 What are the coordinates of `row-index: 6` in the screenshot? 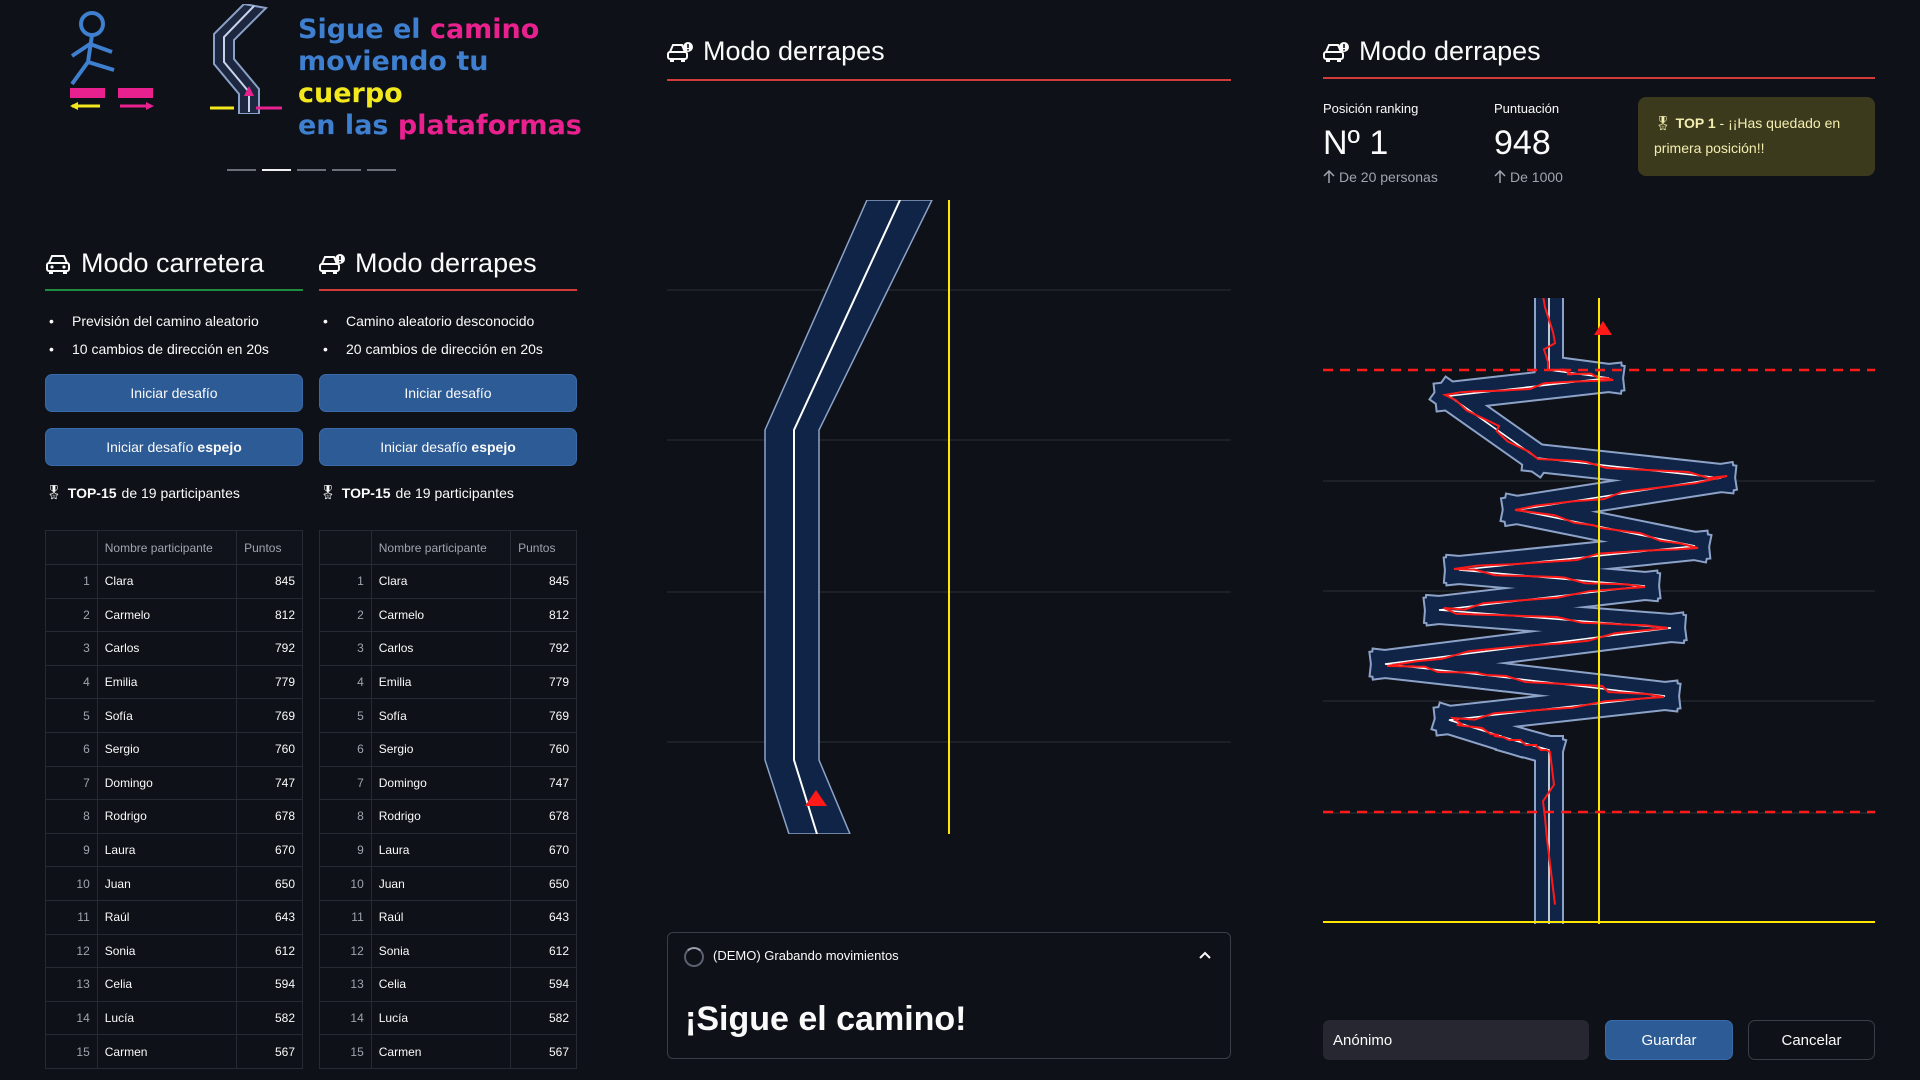 It's located at (71, 749).